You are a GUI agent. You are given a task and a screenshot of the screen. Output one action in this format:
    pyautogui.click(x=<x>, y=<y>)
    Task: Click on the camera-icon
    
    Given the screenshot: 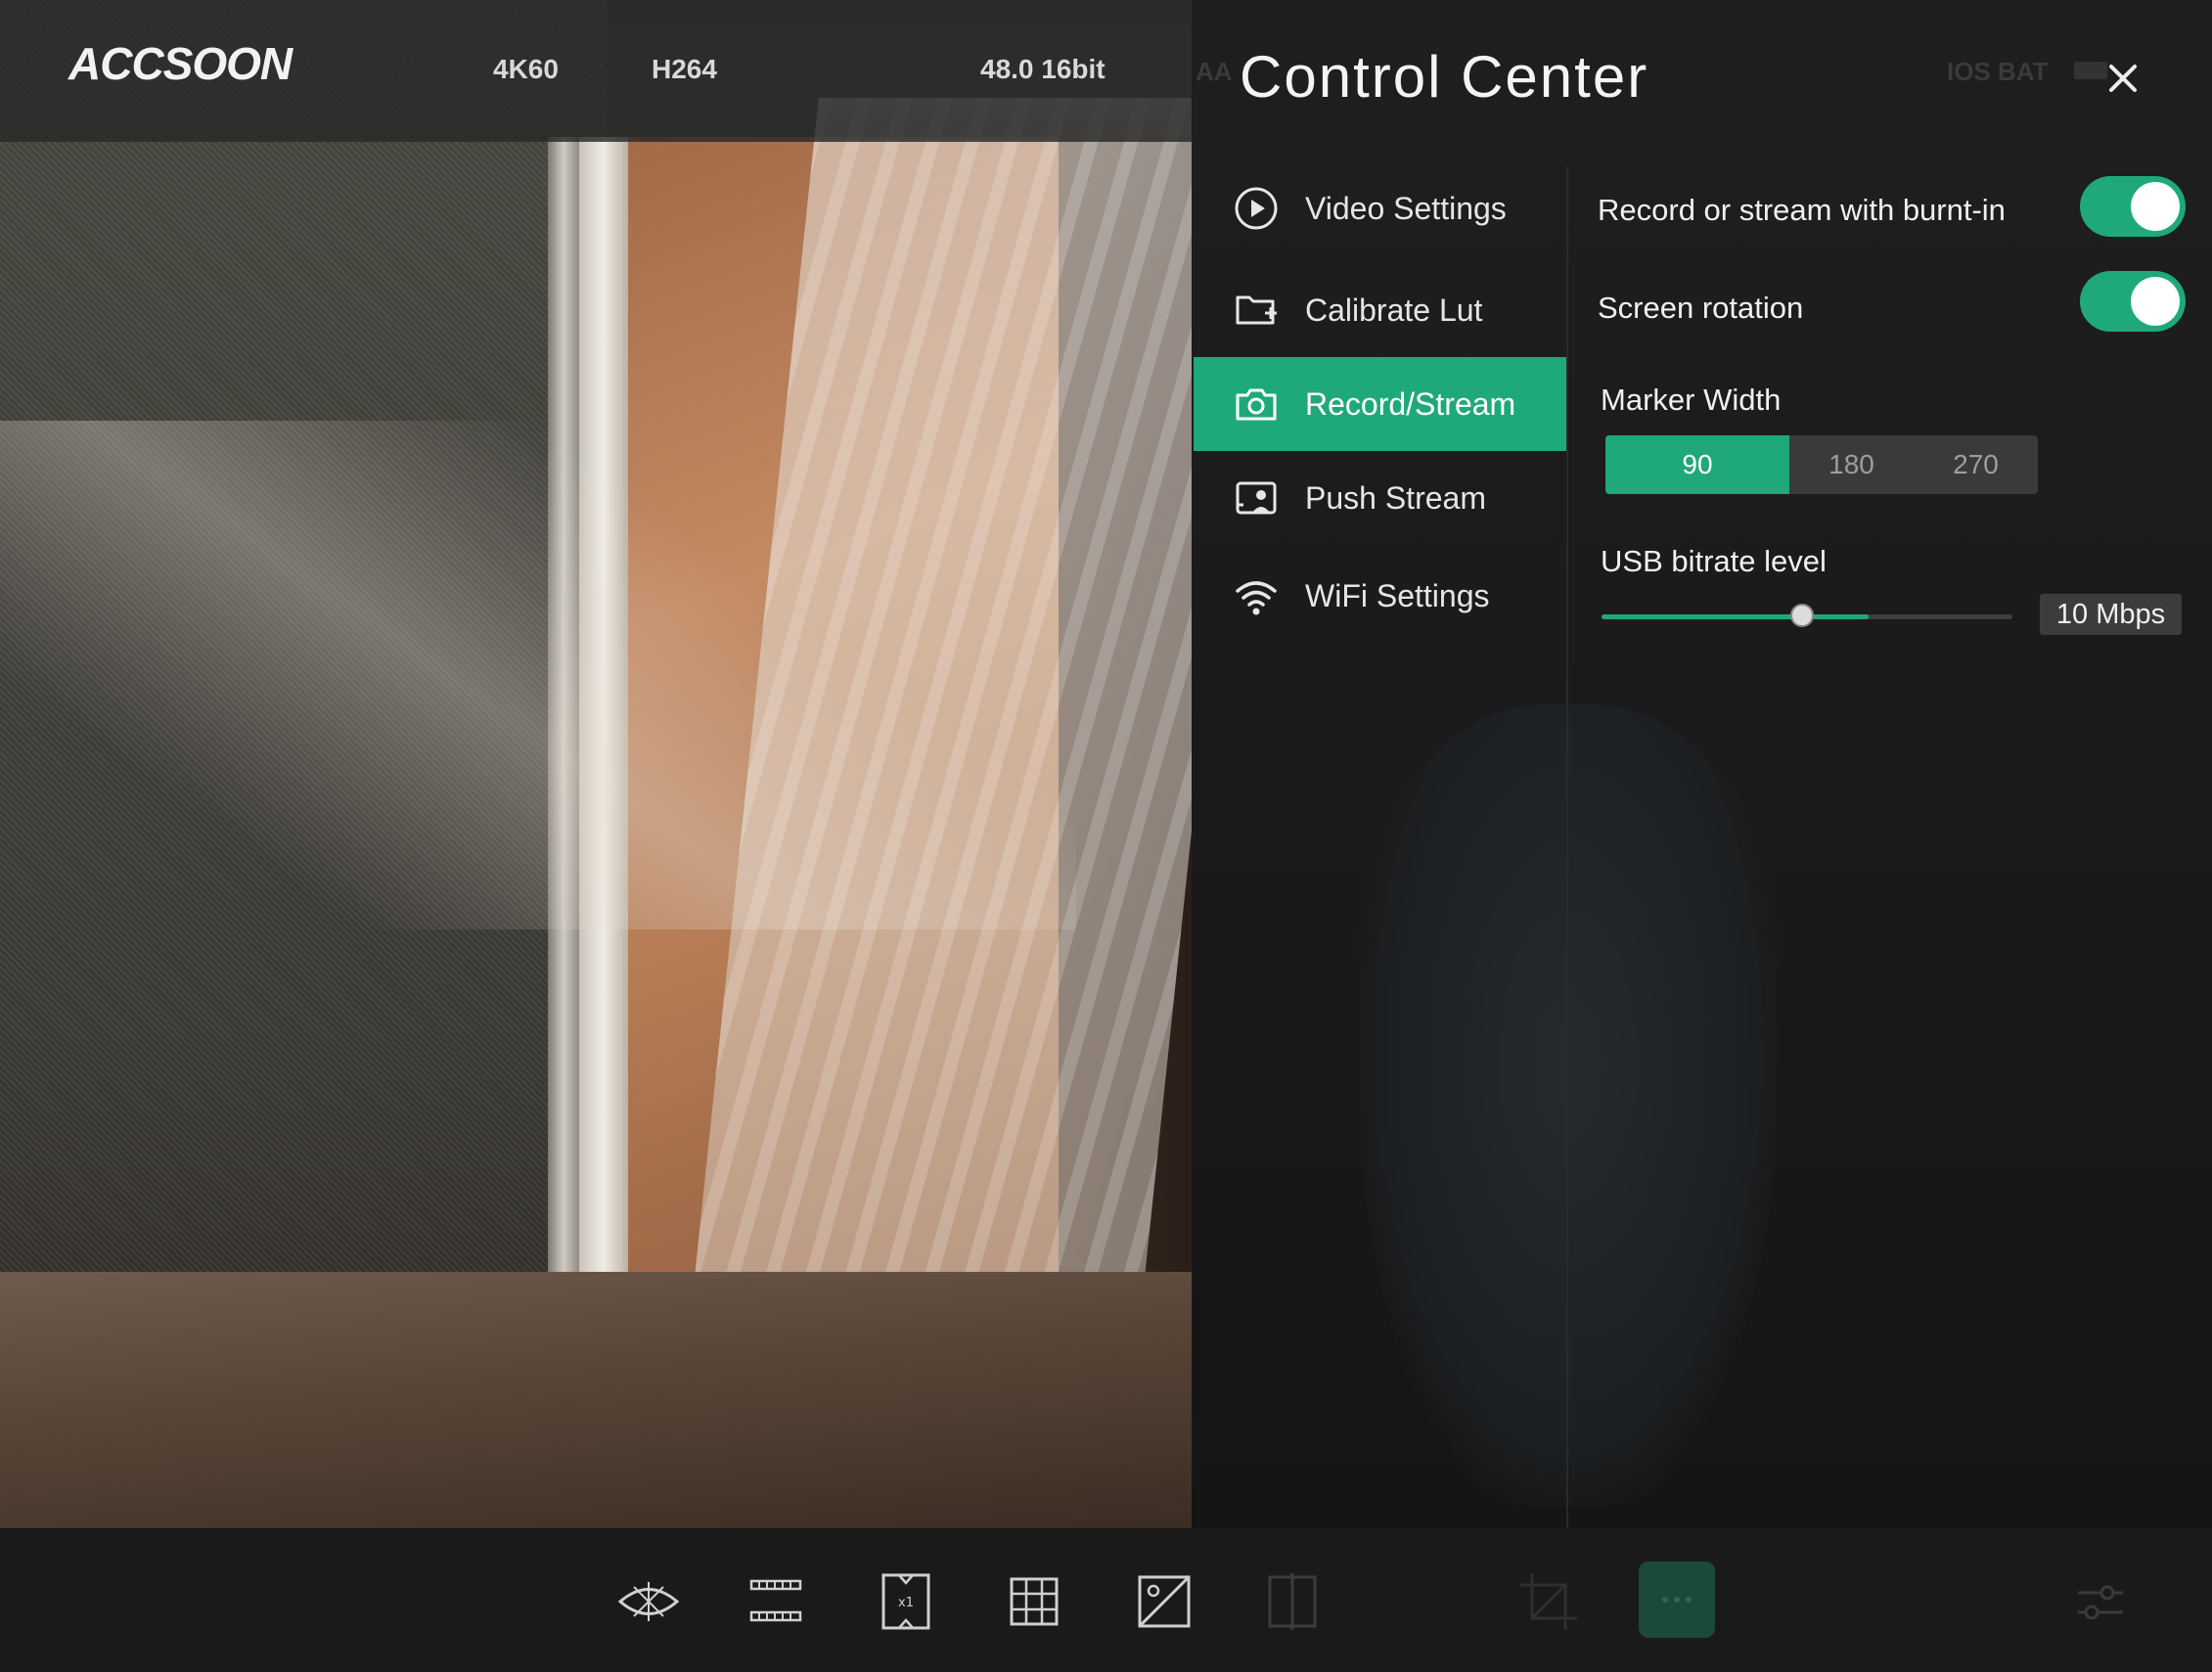 What is the action you would take?
    pyautogui.click(x=1256, y=404)
    